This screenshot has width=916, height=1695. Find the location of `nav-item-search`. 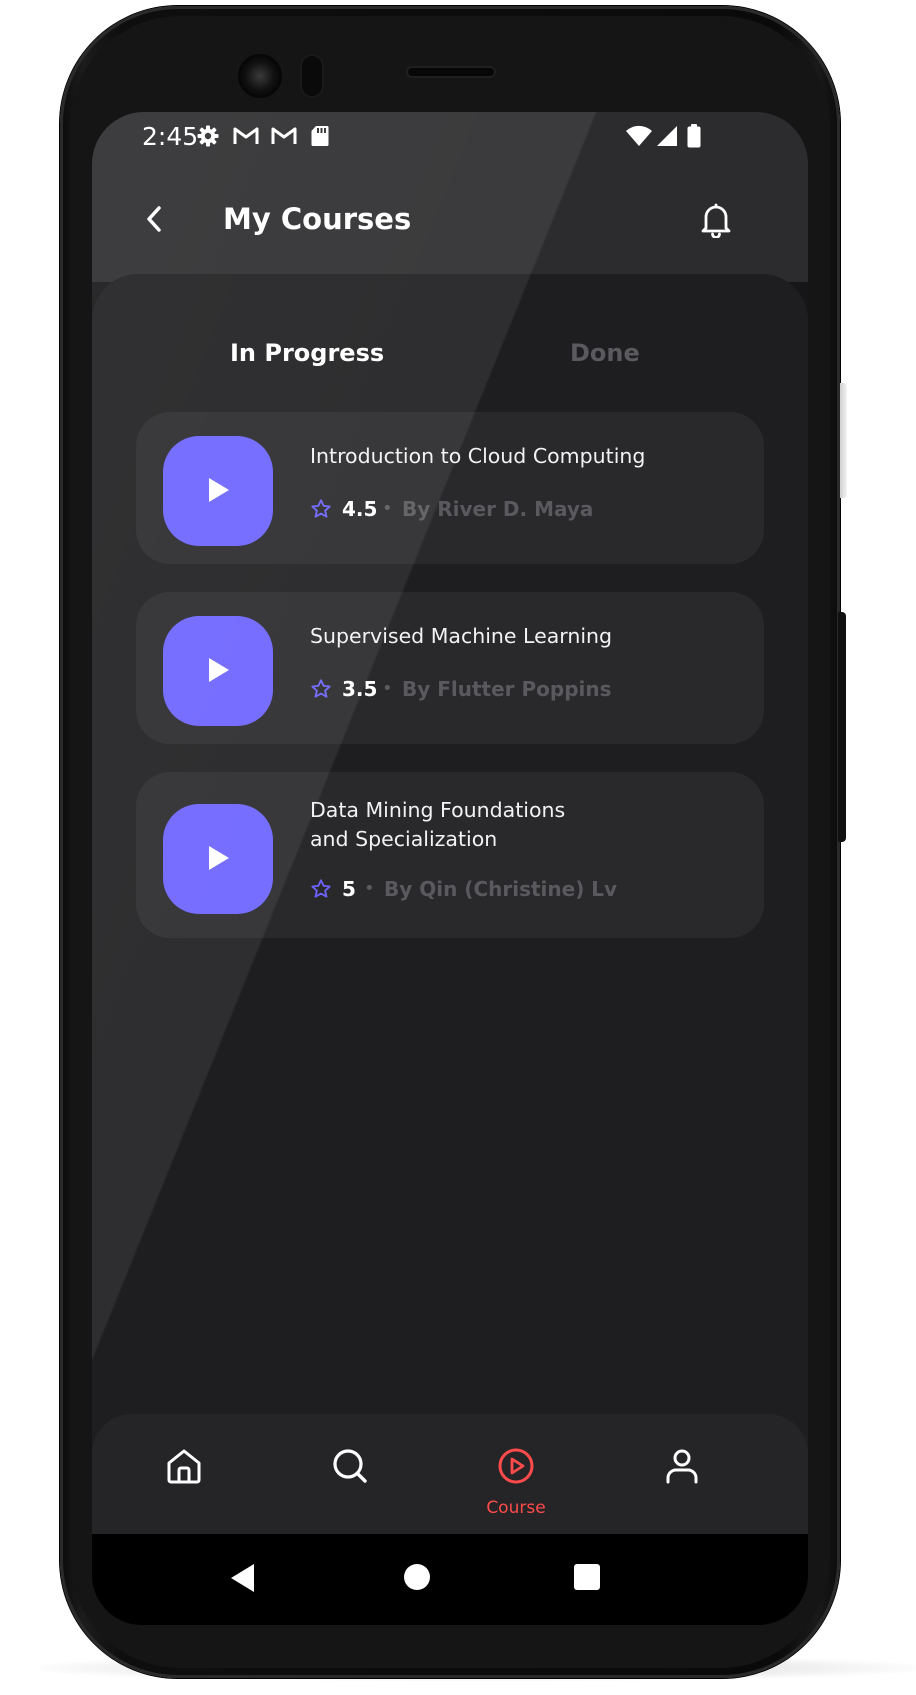

nav-item-search is located at coordinates (350, 1474).